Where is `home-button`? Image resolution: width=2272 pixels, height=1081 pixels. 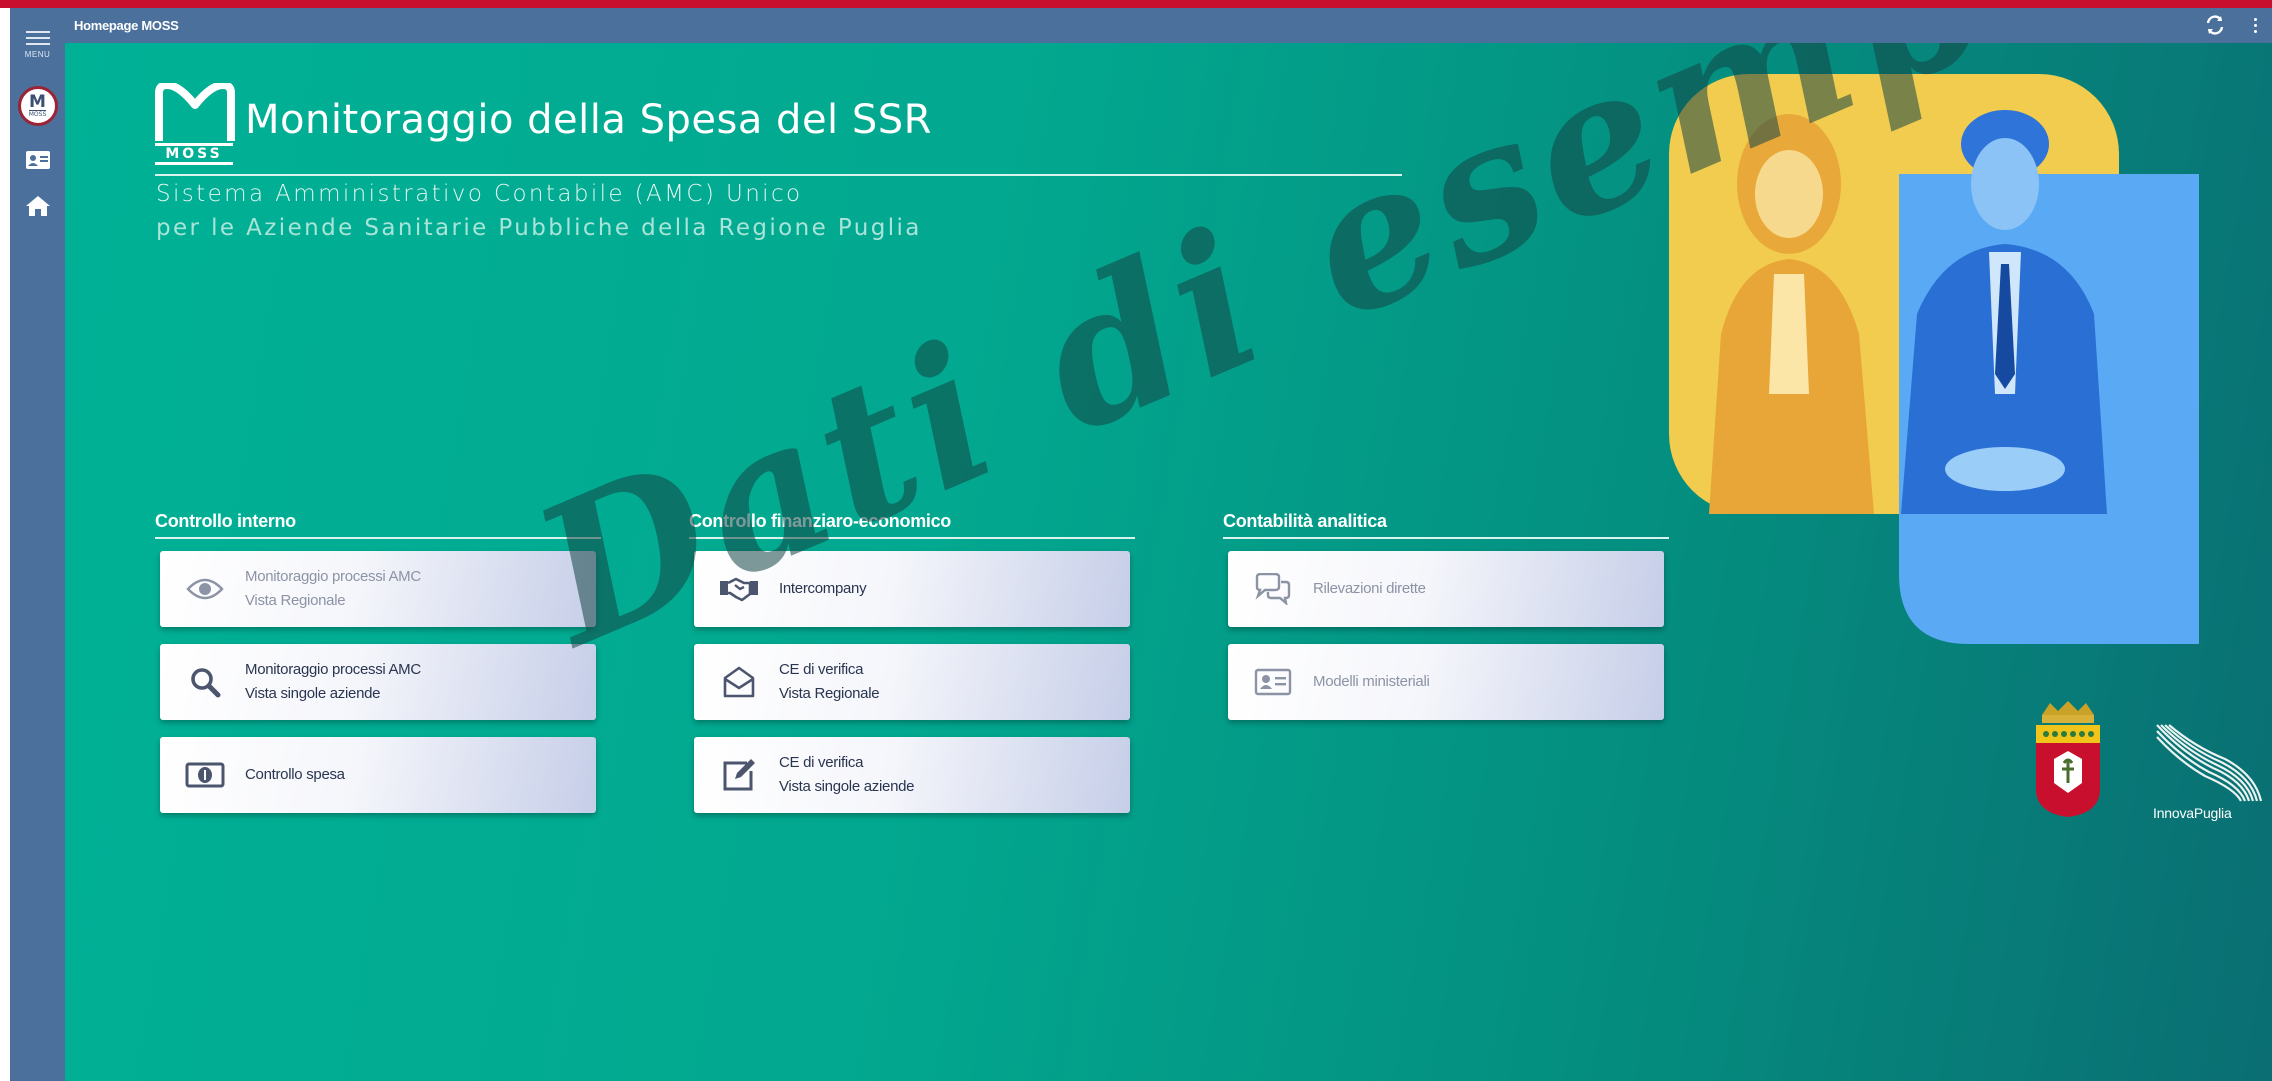
home-button is located at coordinates (37, 206).